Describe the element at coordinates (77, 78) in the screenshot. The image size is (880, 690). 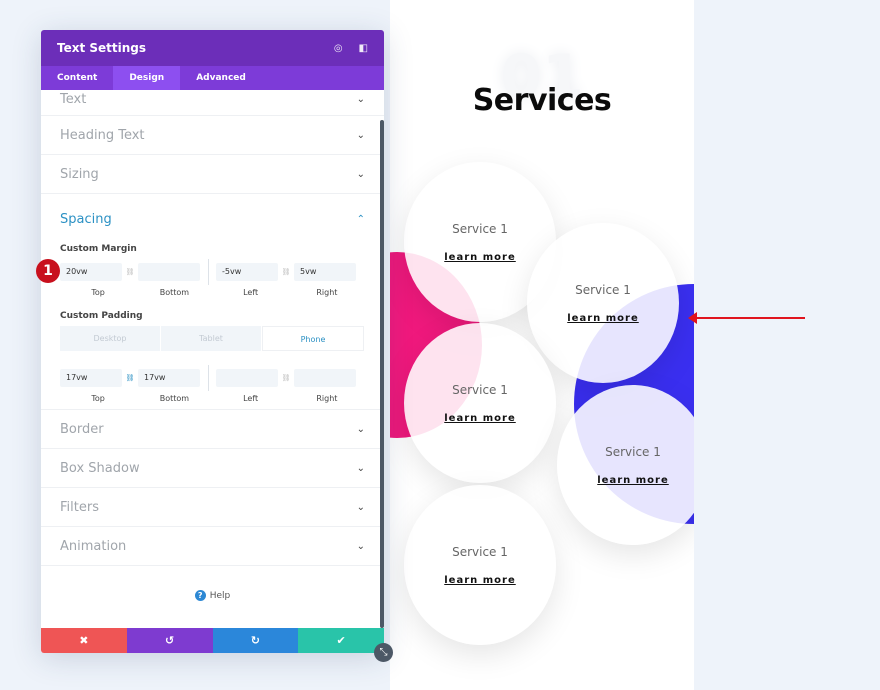
I see `tab-content: Content` at that location.